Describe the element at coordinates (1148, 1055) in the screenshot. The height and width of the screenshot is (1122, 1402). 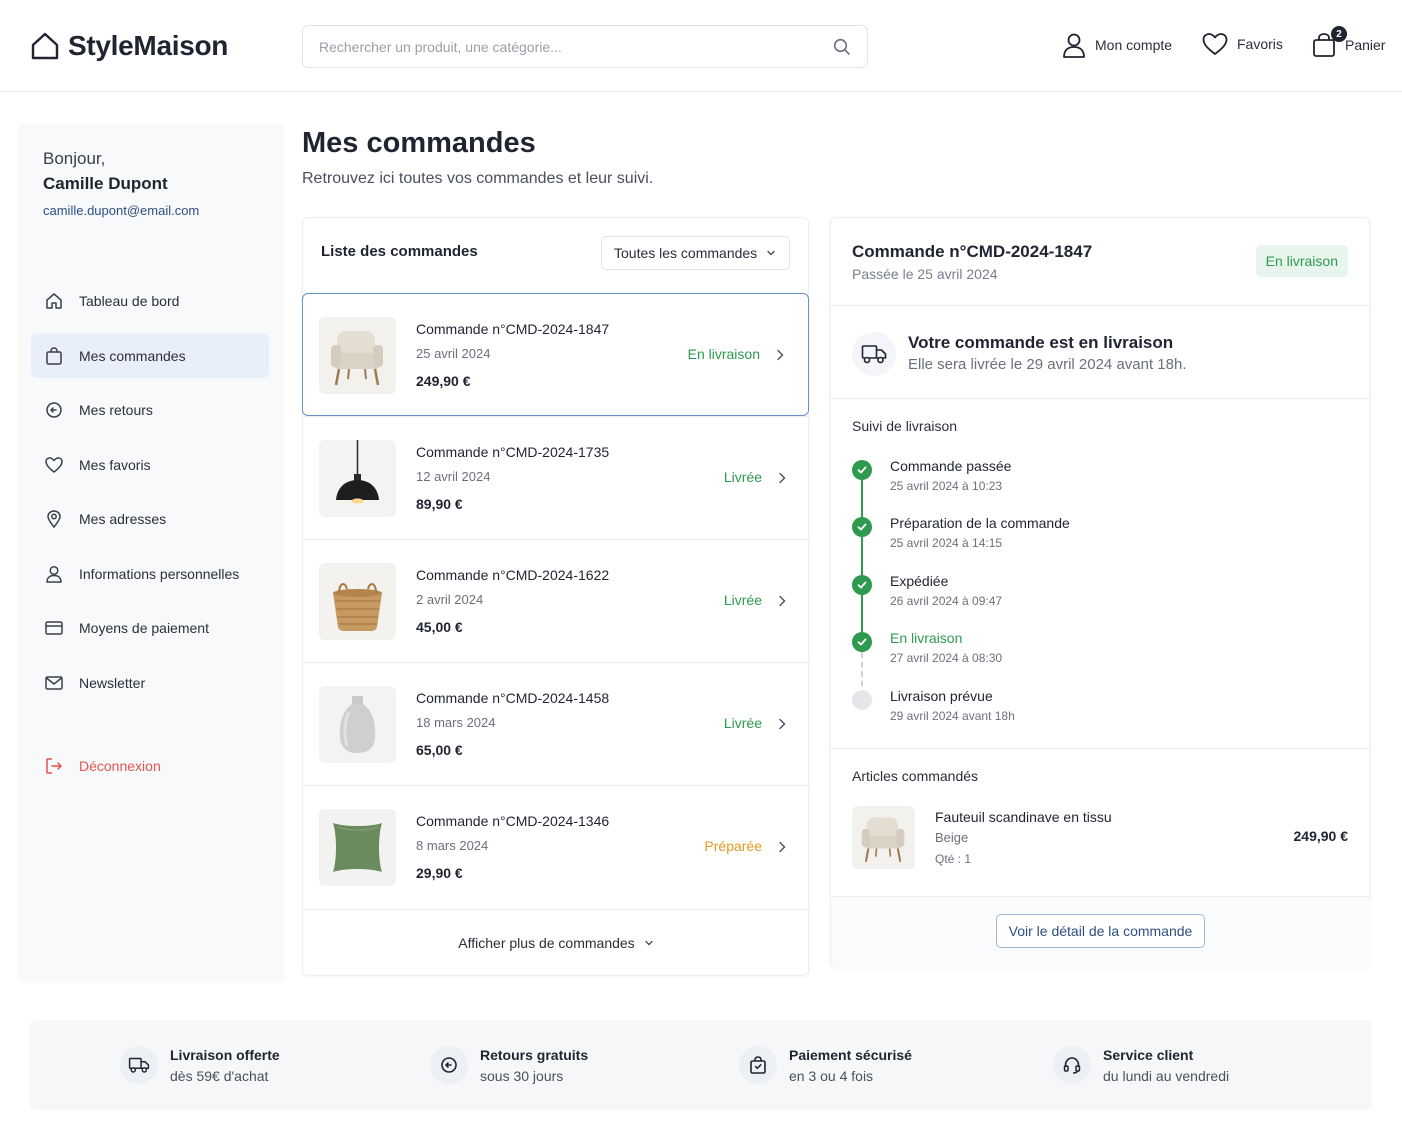
I see `feature-title: Service client` at that location.